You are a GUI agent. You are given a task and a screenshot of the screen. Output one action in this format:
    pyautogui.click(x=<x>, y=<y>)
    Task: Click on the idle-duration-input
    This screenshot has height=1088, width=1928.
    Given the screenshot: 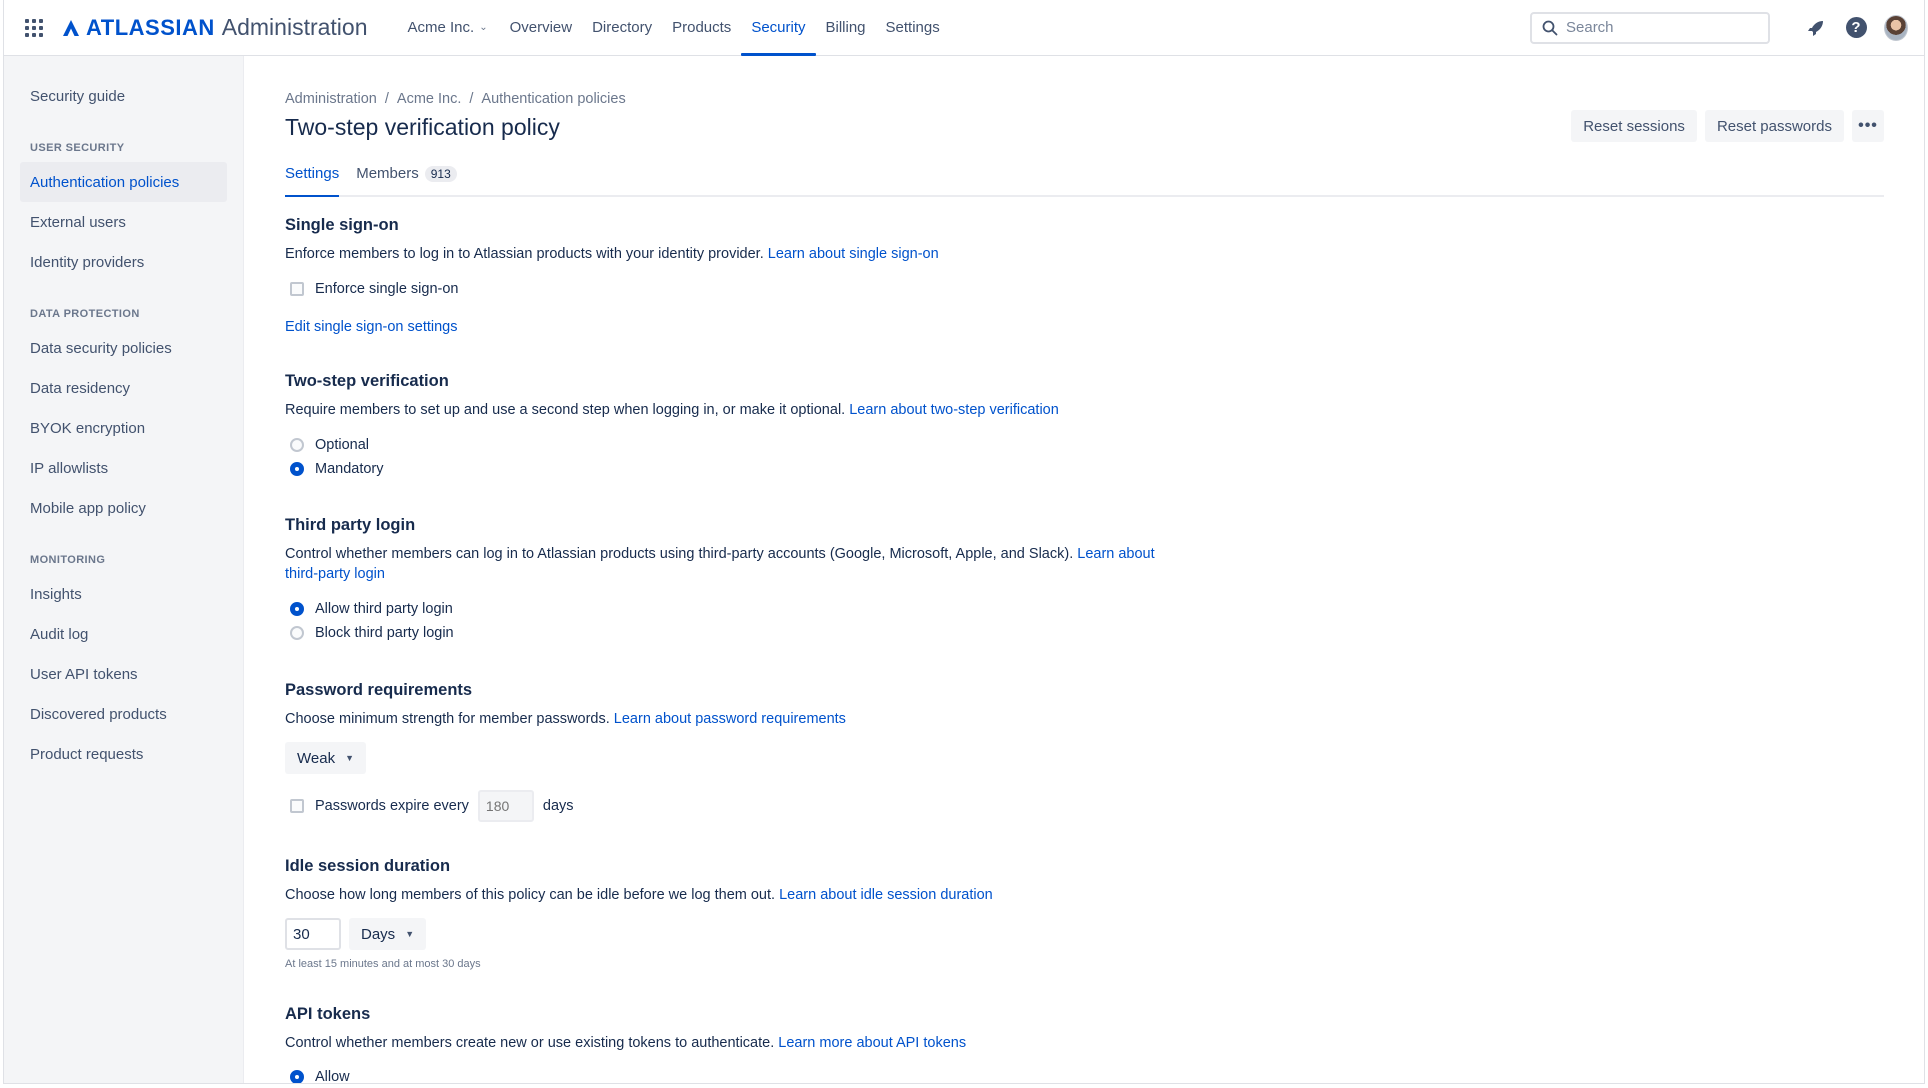 What is the action you would take?
    pyautogui.click(x=313, y=934)
    